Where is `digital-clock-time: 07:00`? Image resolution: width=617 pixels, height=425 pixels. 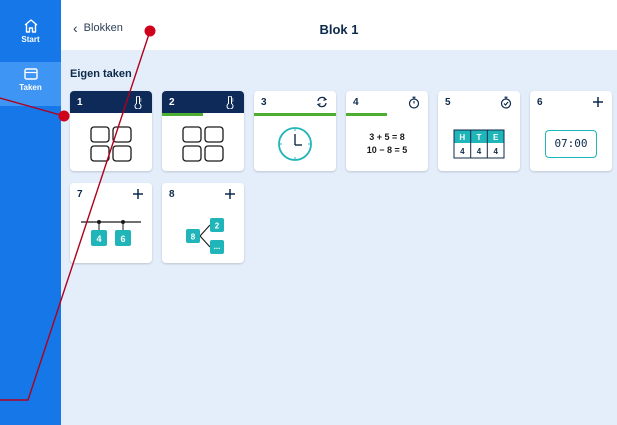 digital-clock-time: 07:00 is located at coordinates (571, 143).